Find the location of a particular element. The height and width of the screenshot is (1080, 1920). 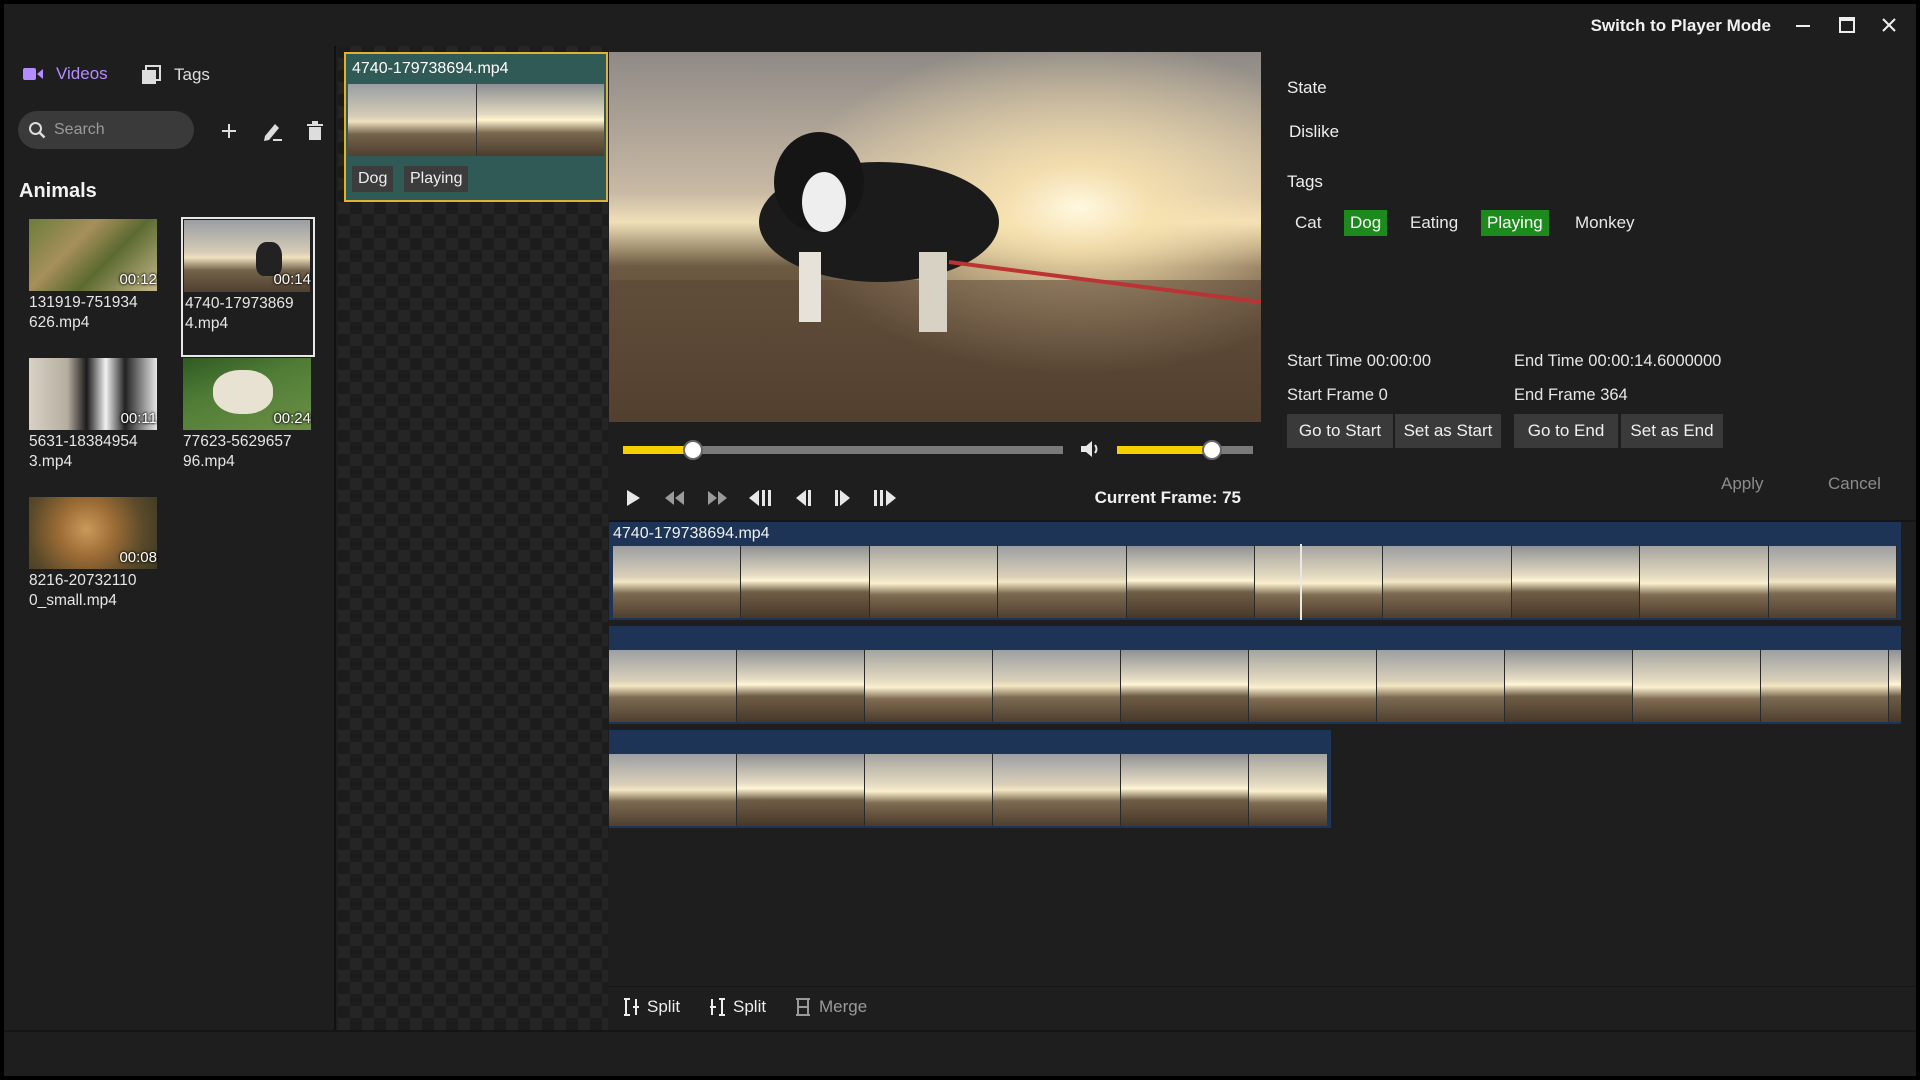

clip-frame is located at coordinates (412, 120).